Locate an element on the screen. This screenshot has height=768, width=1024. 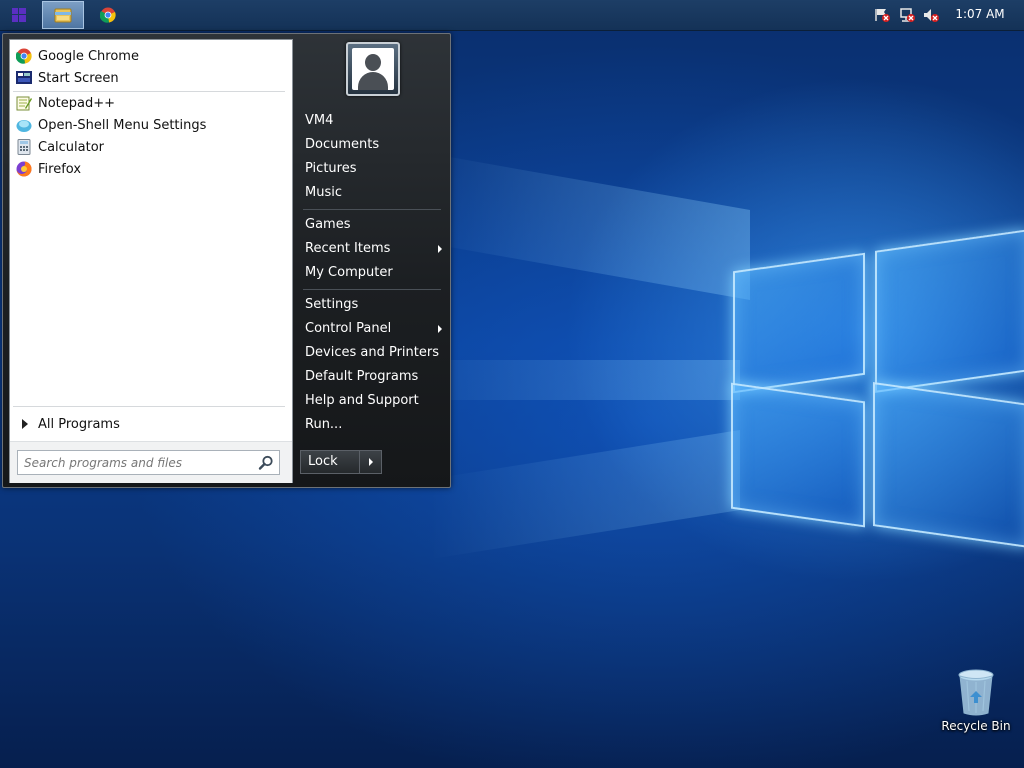
lock-button: Lock is located at coordinates (330, 462).